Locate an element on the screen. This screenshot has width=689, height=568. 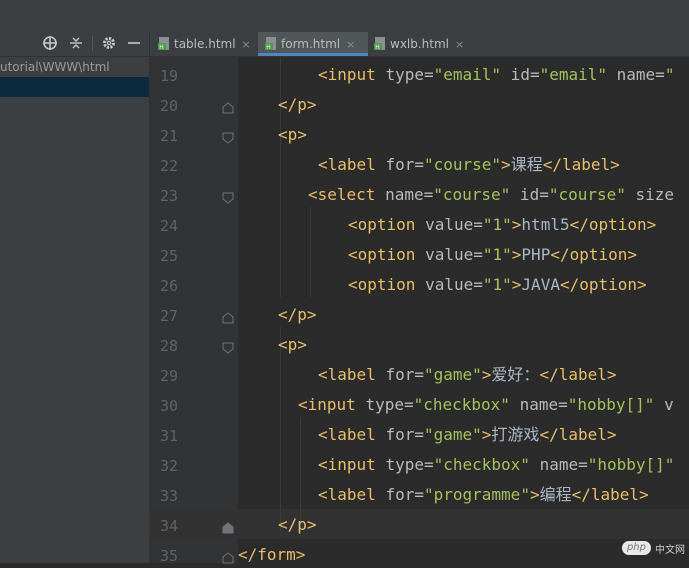
tab-form-html: Hform.html × is located at coordinates (313, 44).